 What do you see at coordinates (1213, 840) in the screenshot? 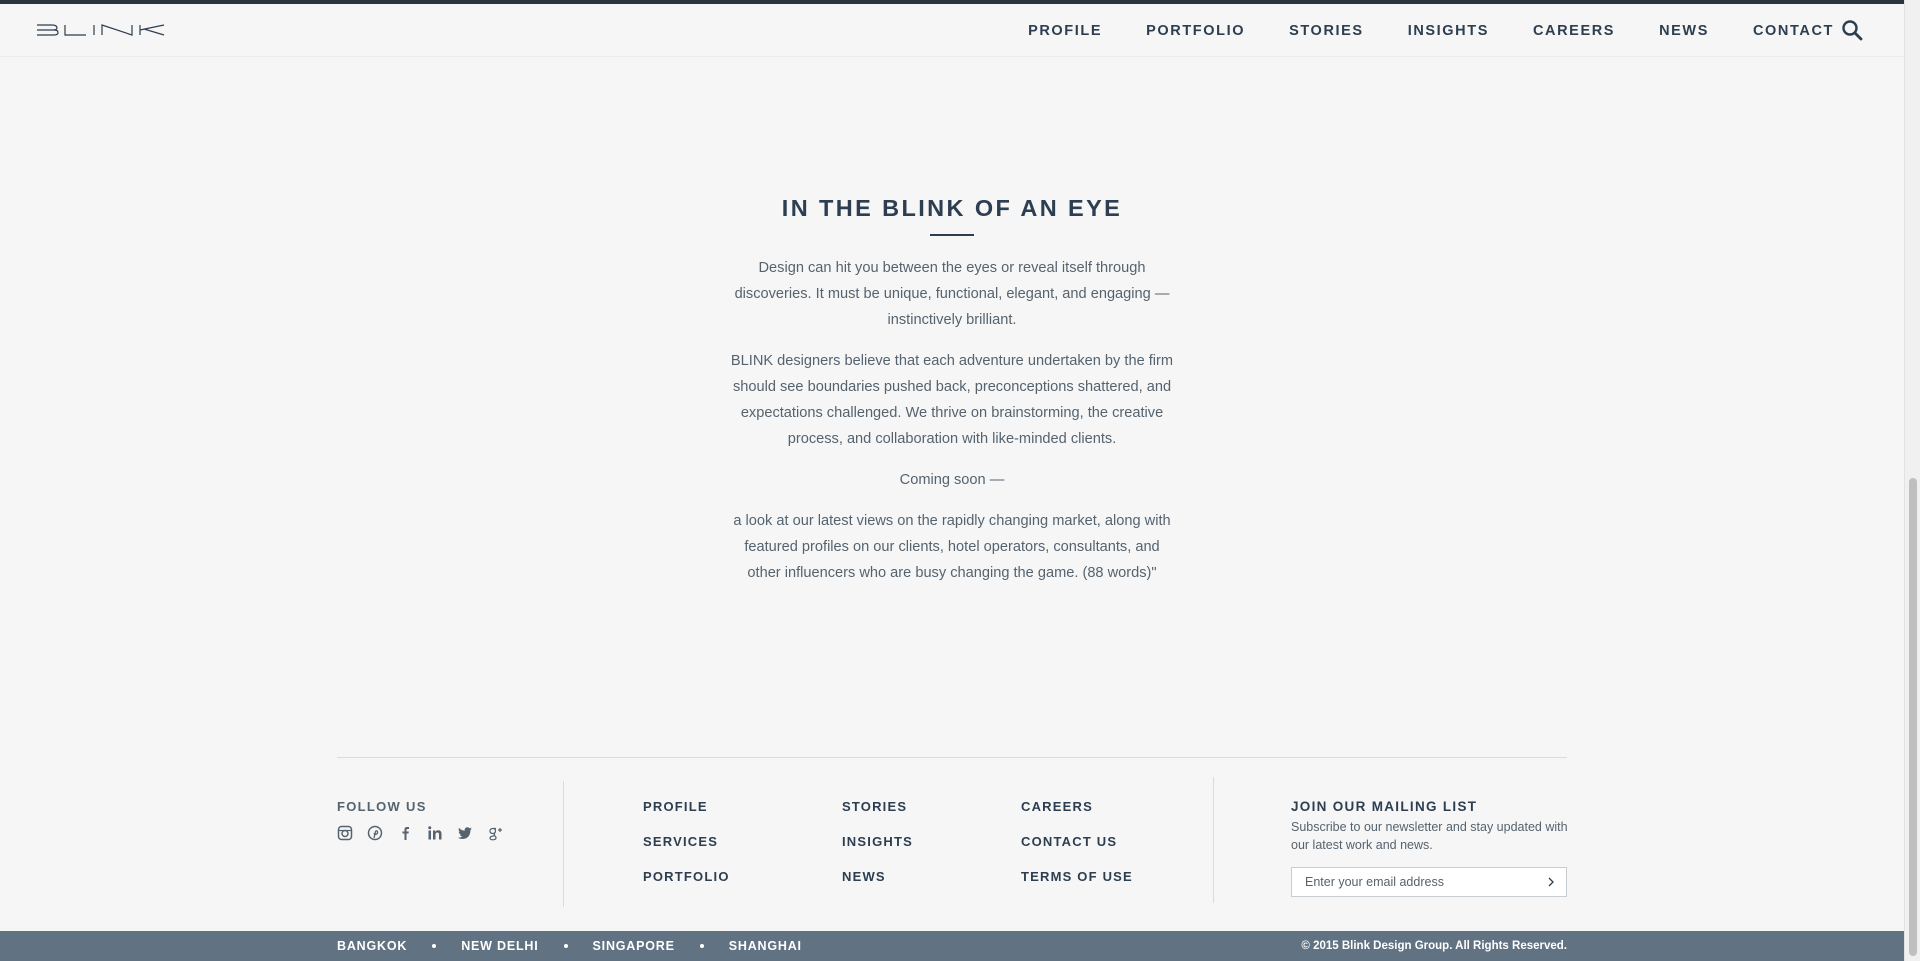
I see `footer-divider-right` at bounding box center [1213, 840].